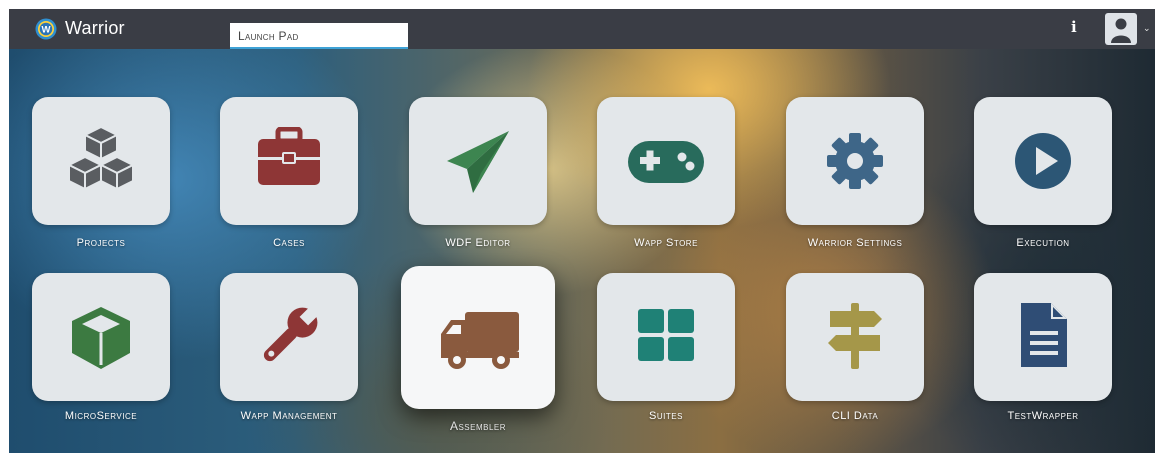 This screenshot has height=453, width=1155. I want to click on app-label-cases: Cases, so click(289, 243).